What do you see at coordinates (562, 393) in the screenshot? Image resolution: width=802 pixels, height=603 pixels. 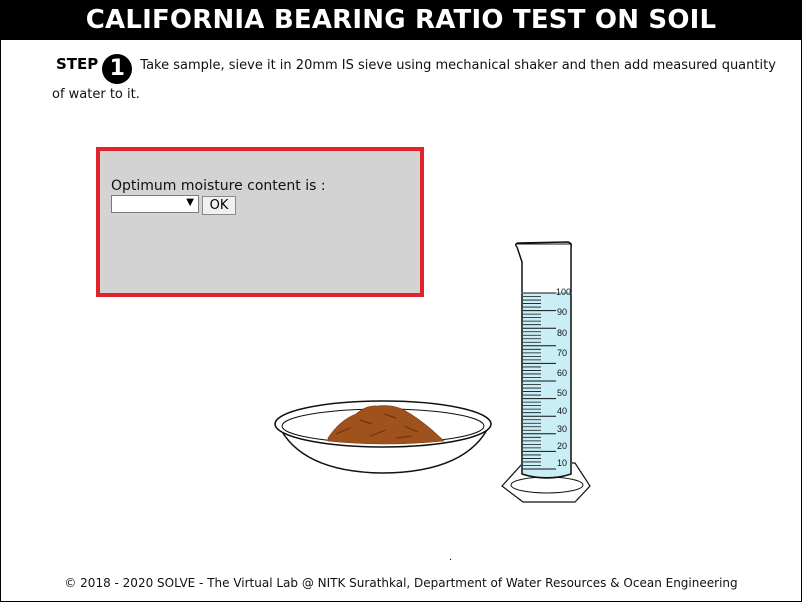 I see `scale-label-50: 50` at bounding box center [562, 393].